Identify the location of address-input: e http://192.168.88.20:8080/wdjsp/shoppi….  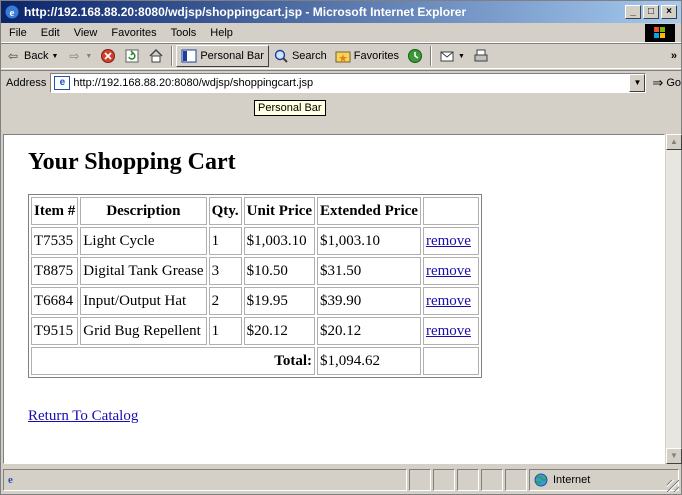
(348, 82).